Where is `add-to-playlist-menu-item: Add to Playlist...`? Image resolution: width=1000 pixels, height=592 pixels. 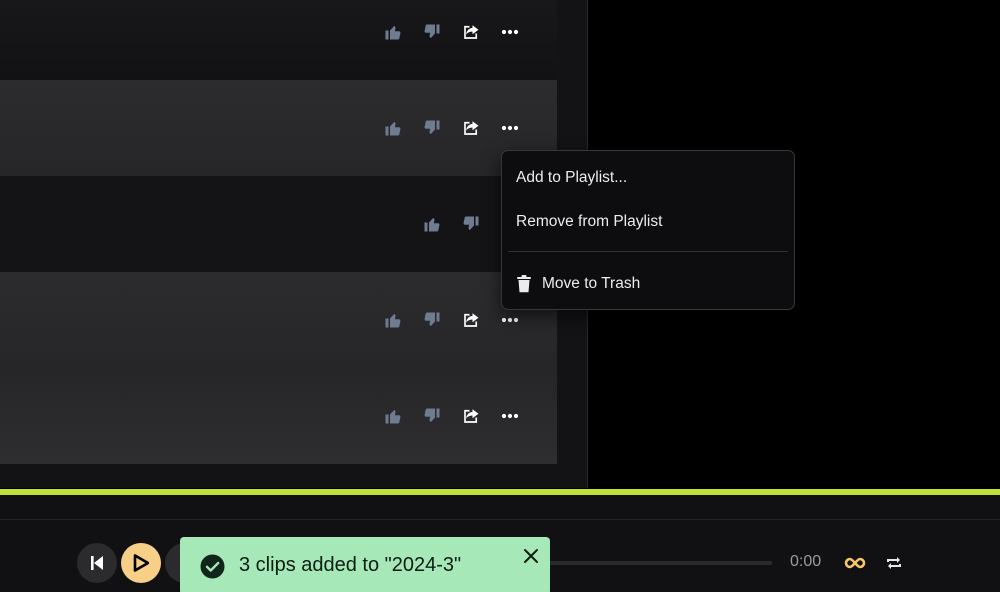 add-to-playlist-menu-item: Add to Playlist... is located at coordinates (648, 178).